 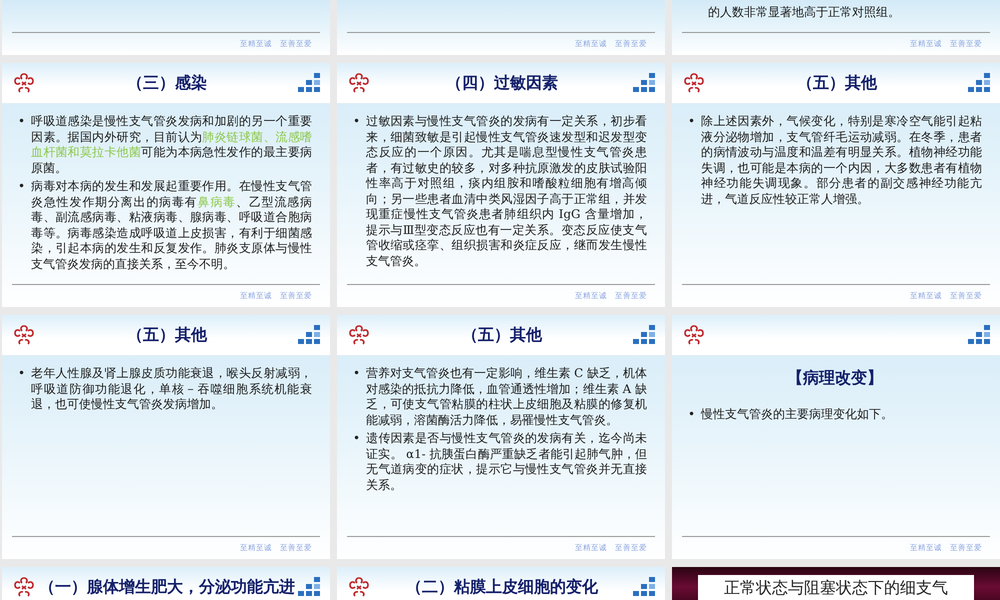 What do you see at coordinates (797, 414) in the screenshot?
I see `bullet-text: 慢性支气管炎的主要病理变化如下。` at bounding box center [797, 414].